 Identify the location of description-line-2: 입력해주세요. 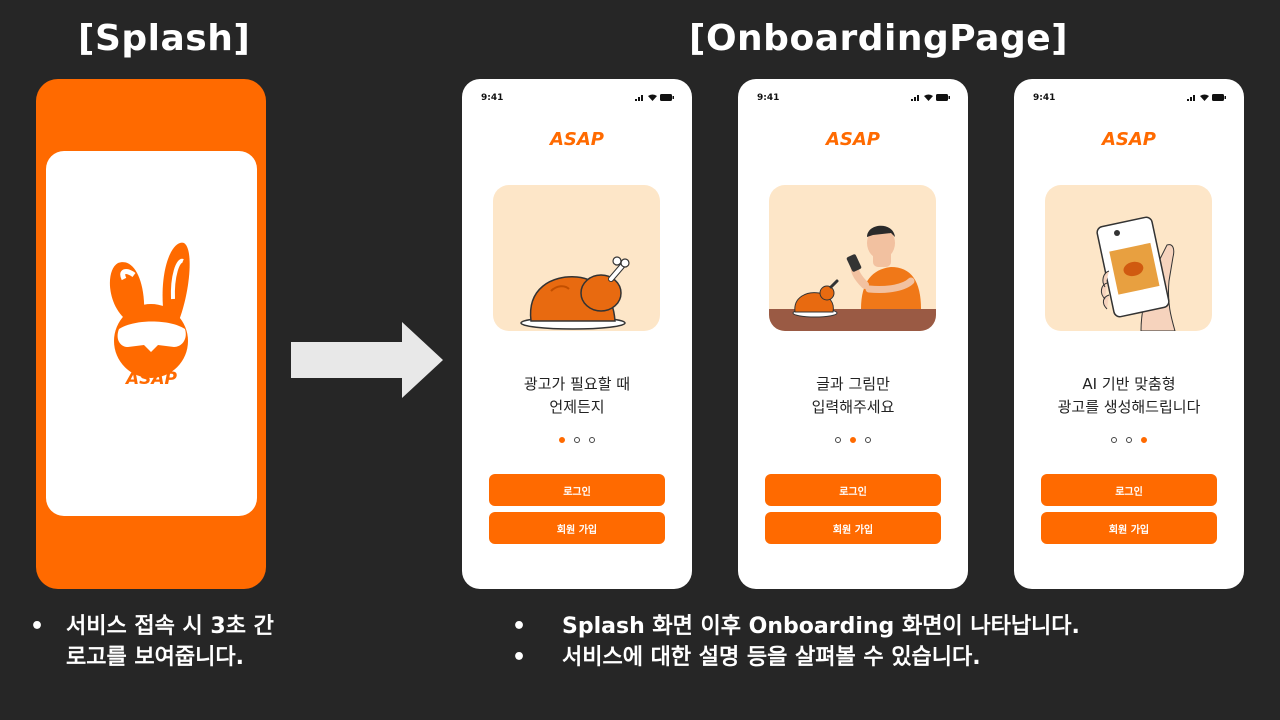
(853, 407).